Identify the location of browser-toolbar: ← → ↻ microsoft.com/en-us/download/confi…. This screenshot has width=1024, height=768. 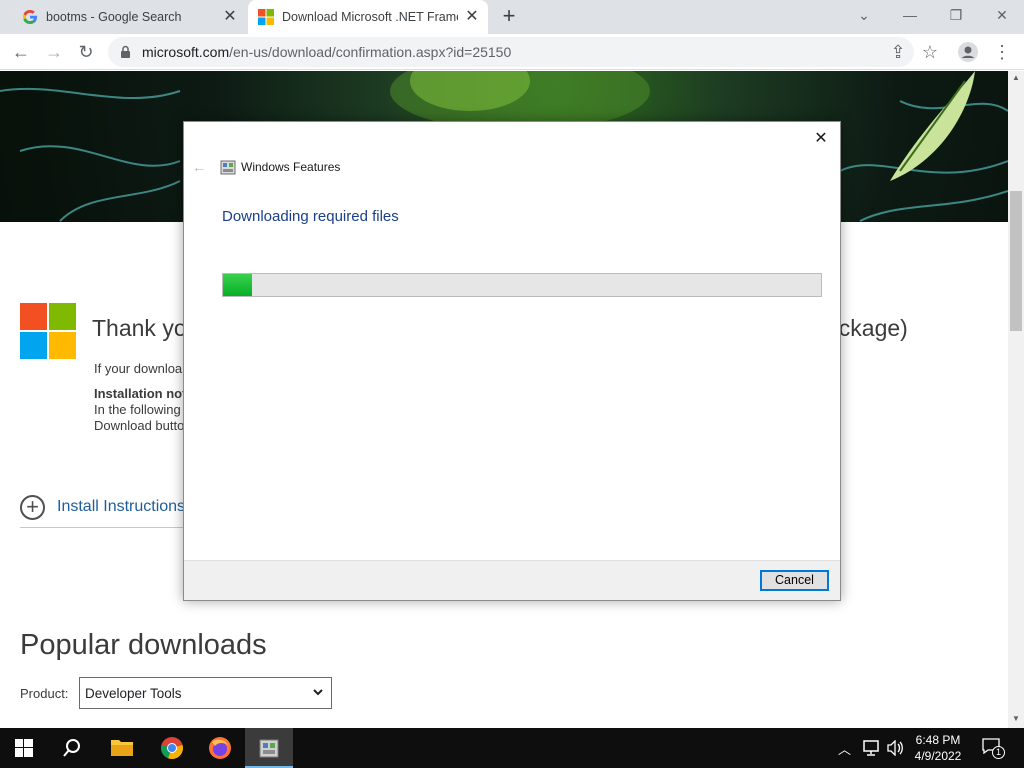
(512, 52).